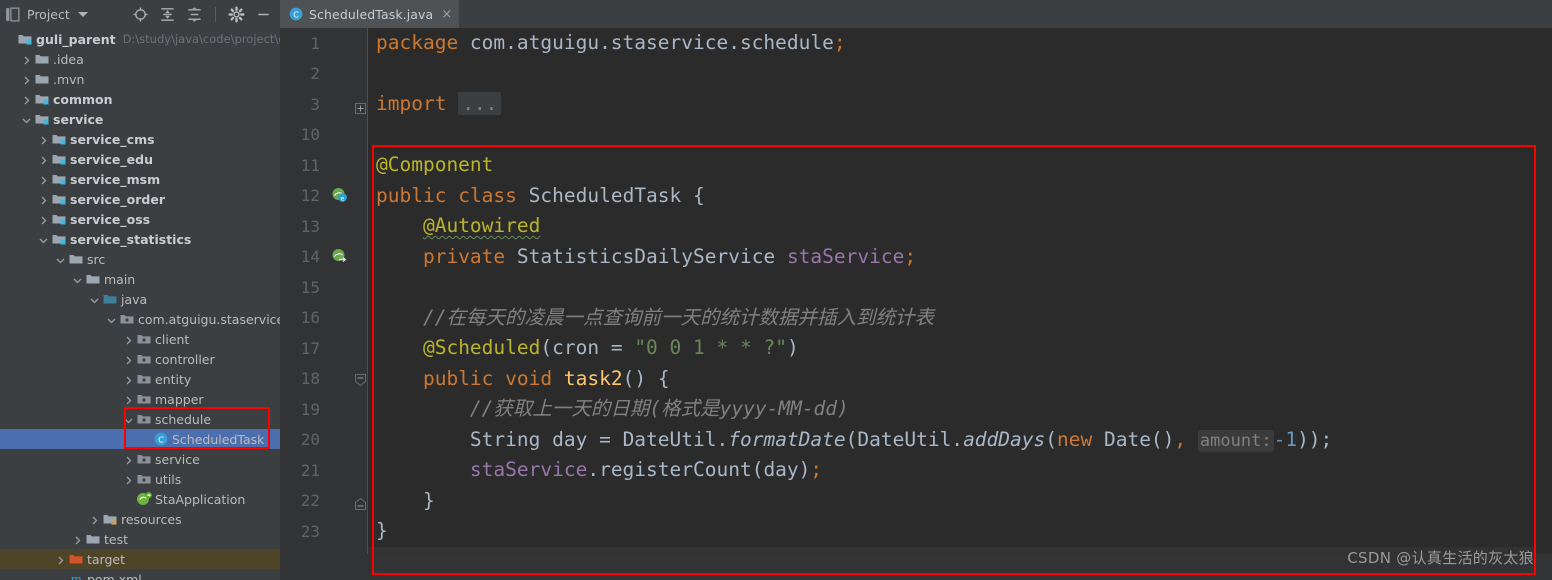 This screenshot has width=1552, height=580. What do you see at coordinates (140, 339) in the screenshot?
I see `tree-item-client: client` at bounding box center [140, 339].